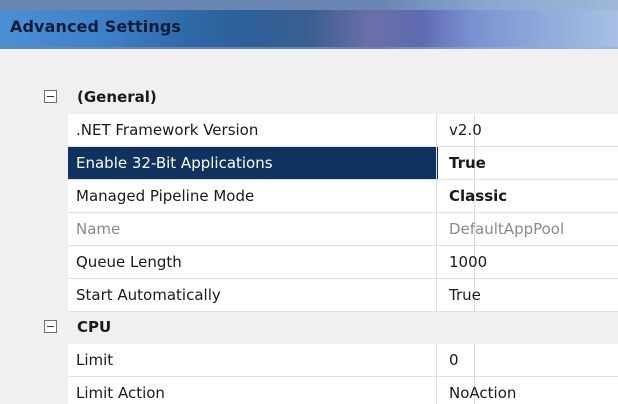  Describe the element at coordinates (167, 130) in the screenshot. I see `property-name: .NET Framework Version` at that location.